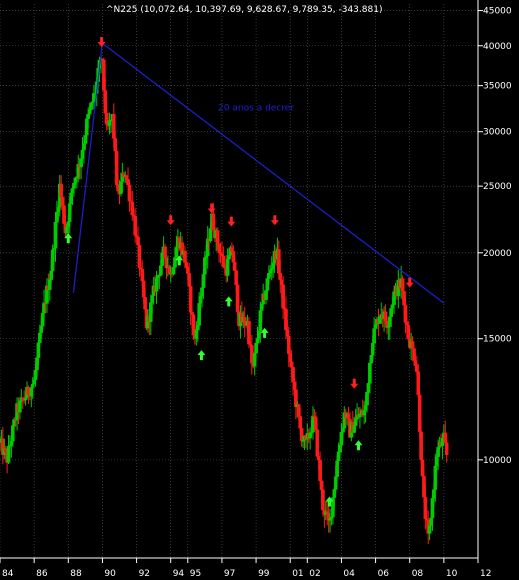 Image resolution: width=519 pixels, height=580 pixels. What do you see at coordinates (110, 574) in the screenshot?
I see `x-tick-label: 90` at bounding box center [110, 574].